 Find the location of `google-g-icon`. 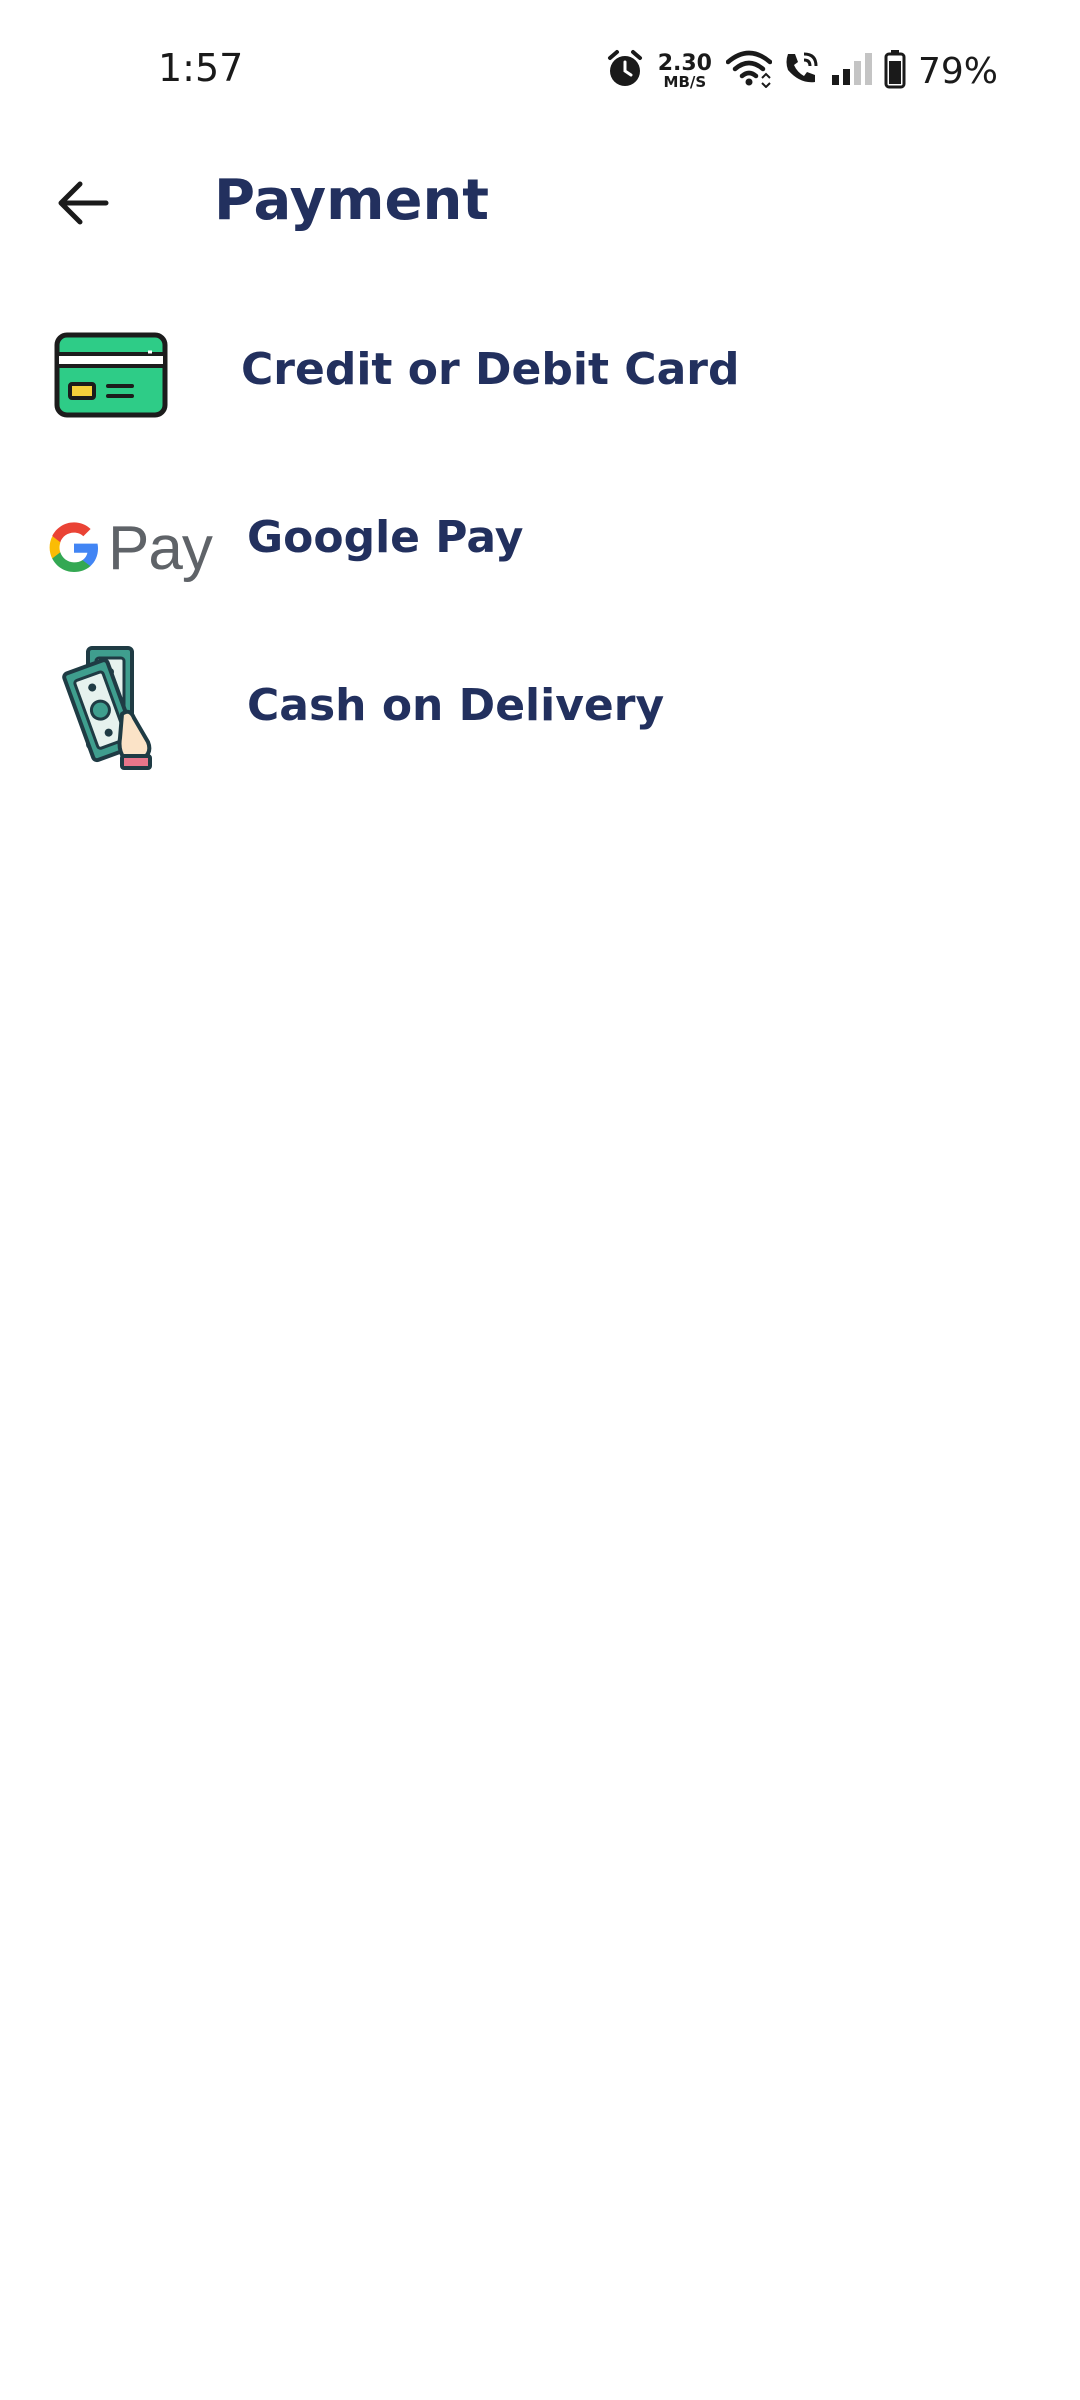

google-g-icon is located at coordinates (73, 547).